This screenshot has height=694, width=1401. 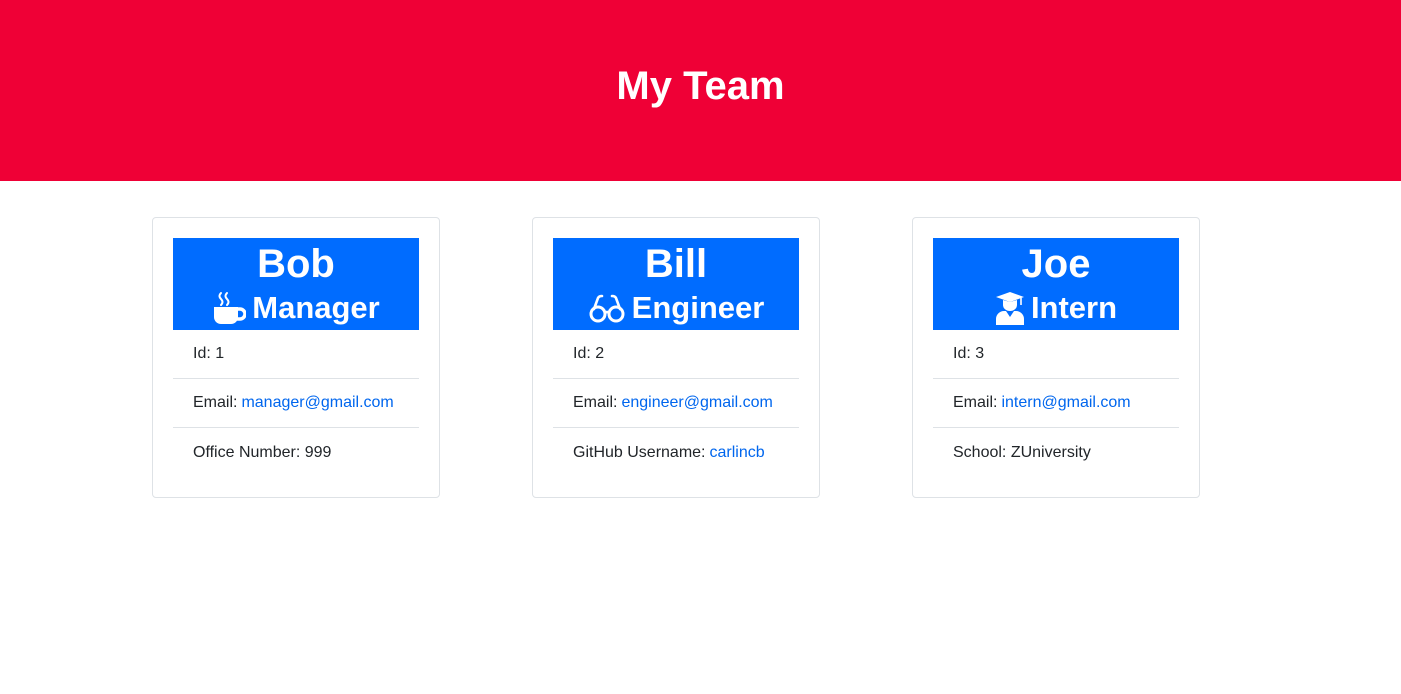 I want to click on employee-email-row: Email: intern@gmail.com, so click(x=1056, y=403).